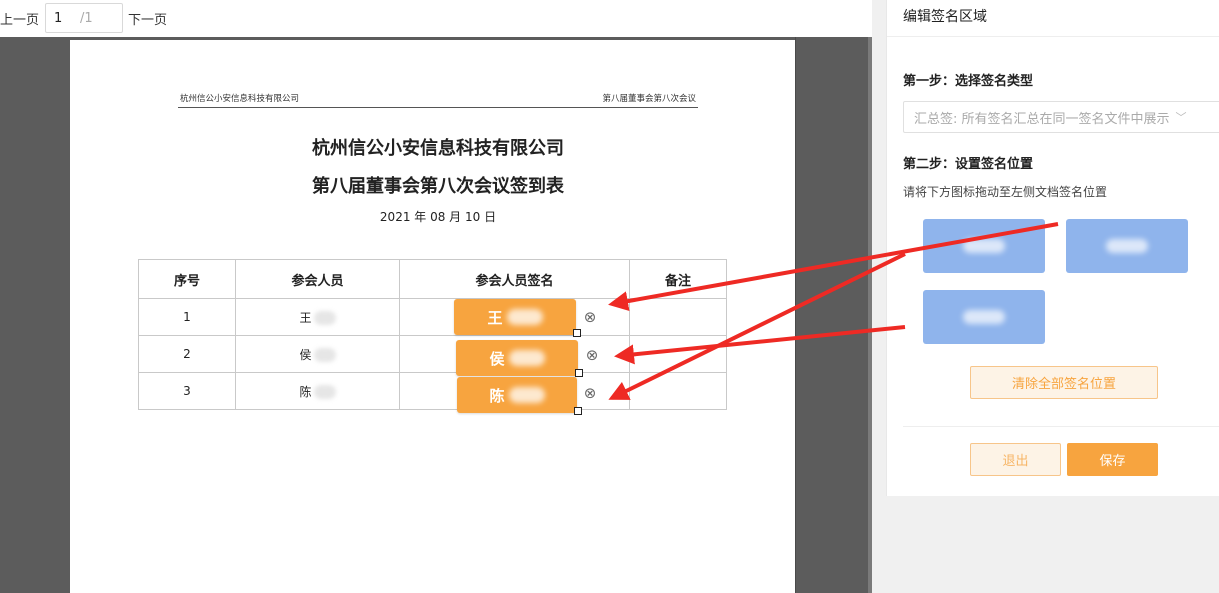  What do you see at coordinates (438, 186) in the screenshot?
I see `document-title-sheet: 第八届董事会第八次会议签到表` at bounding box center [438, 186].